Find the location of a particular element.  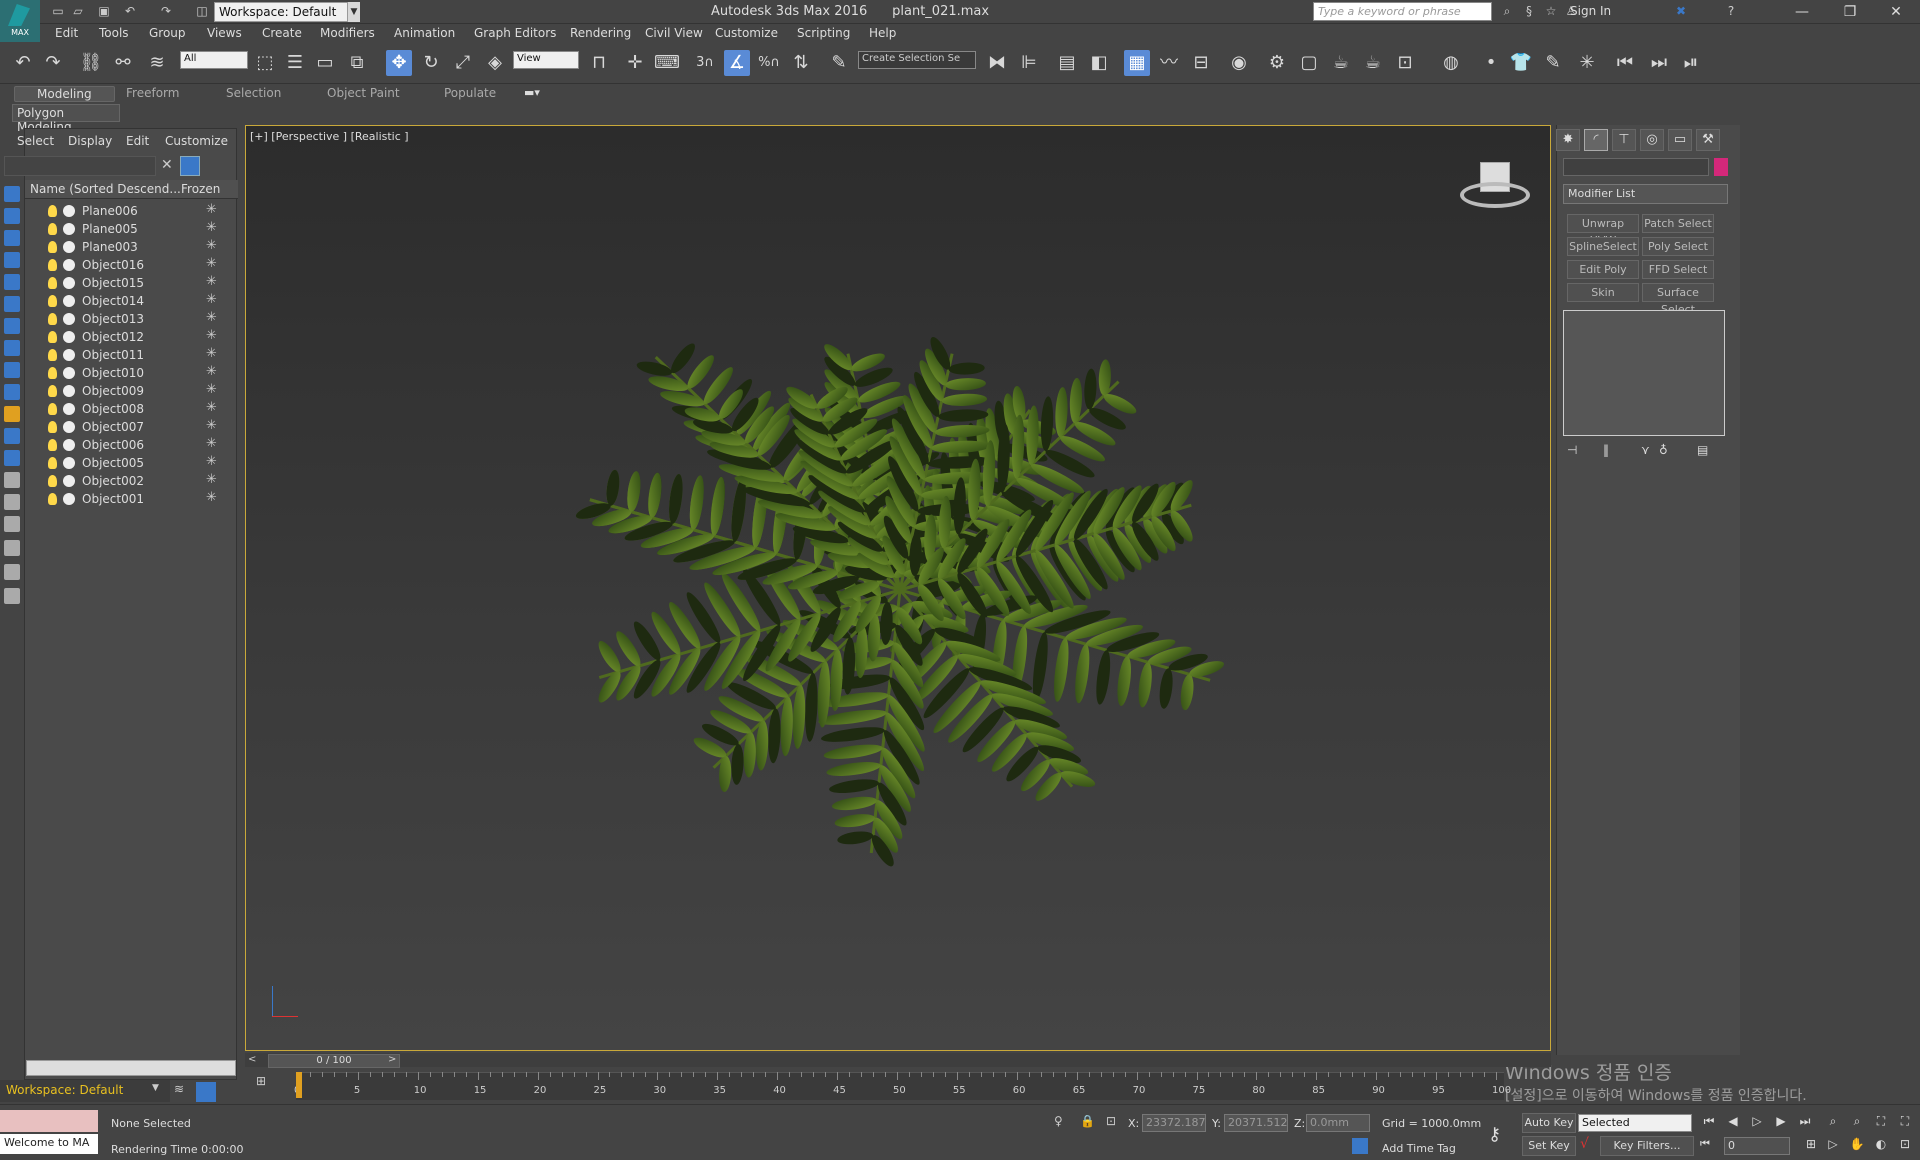

tab-freeform: Freeform is located at coordinates (152, 93).